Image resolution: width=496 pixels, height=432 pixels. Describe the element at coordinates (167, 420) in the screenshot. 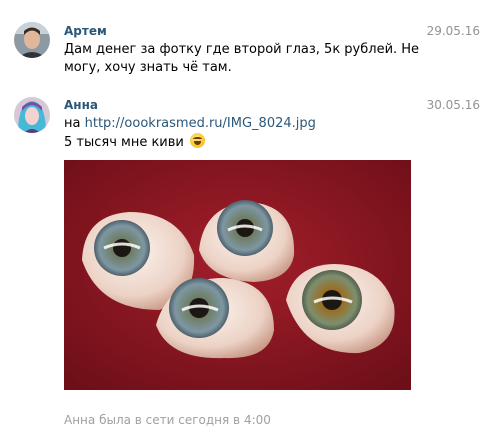

I see `online-status: Анна была в сети сегодня в 4:00` at that location.